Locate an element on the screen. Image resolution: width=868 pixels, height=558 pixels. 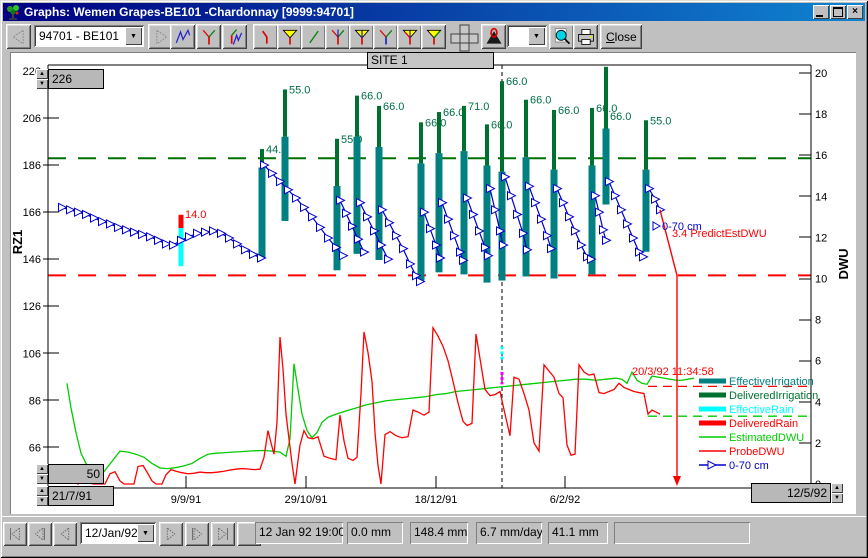
prev-page-button is located at coordinates (40, 534).